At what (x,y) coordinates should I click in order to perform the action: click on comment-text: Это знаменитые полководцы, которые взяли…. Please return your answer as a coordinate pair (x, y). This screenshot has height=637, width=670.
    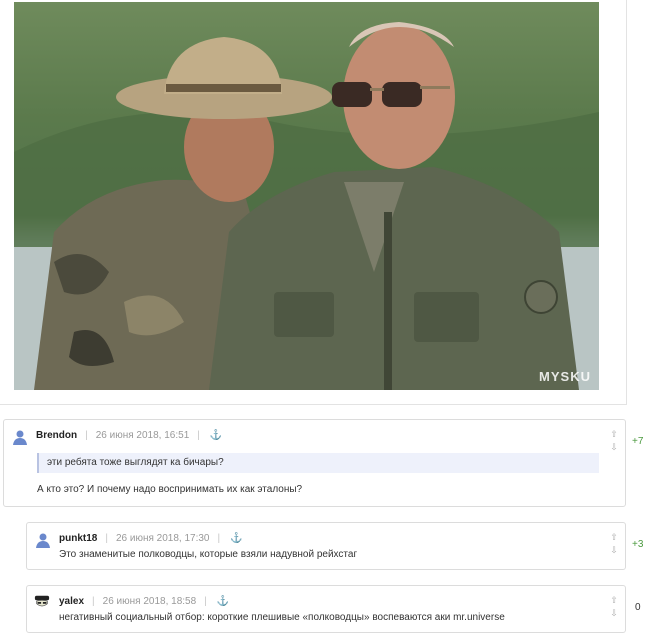
    Looking at the image, I should click on (208, 554).